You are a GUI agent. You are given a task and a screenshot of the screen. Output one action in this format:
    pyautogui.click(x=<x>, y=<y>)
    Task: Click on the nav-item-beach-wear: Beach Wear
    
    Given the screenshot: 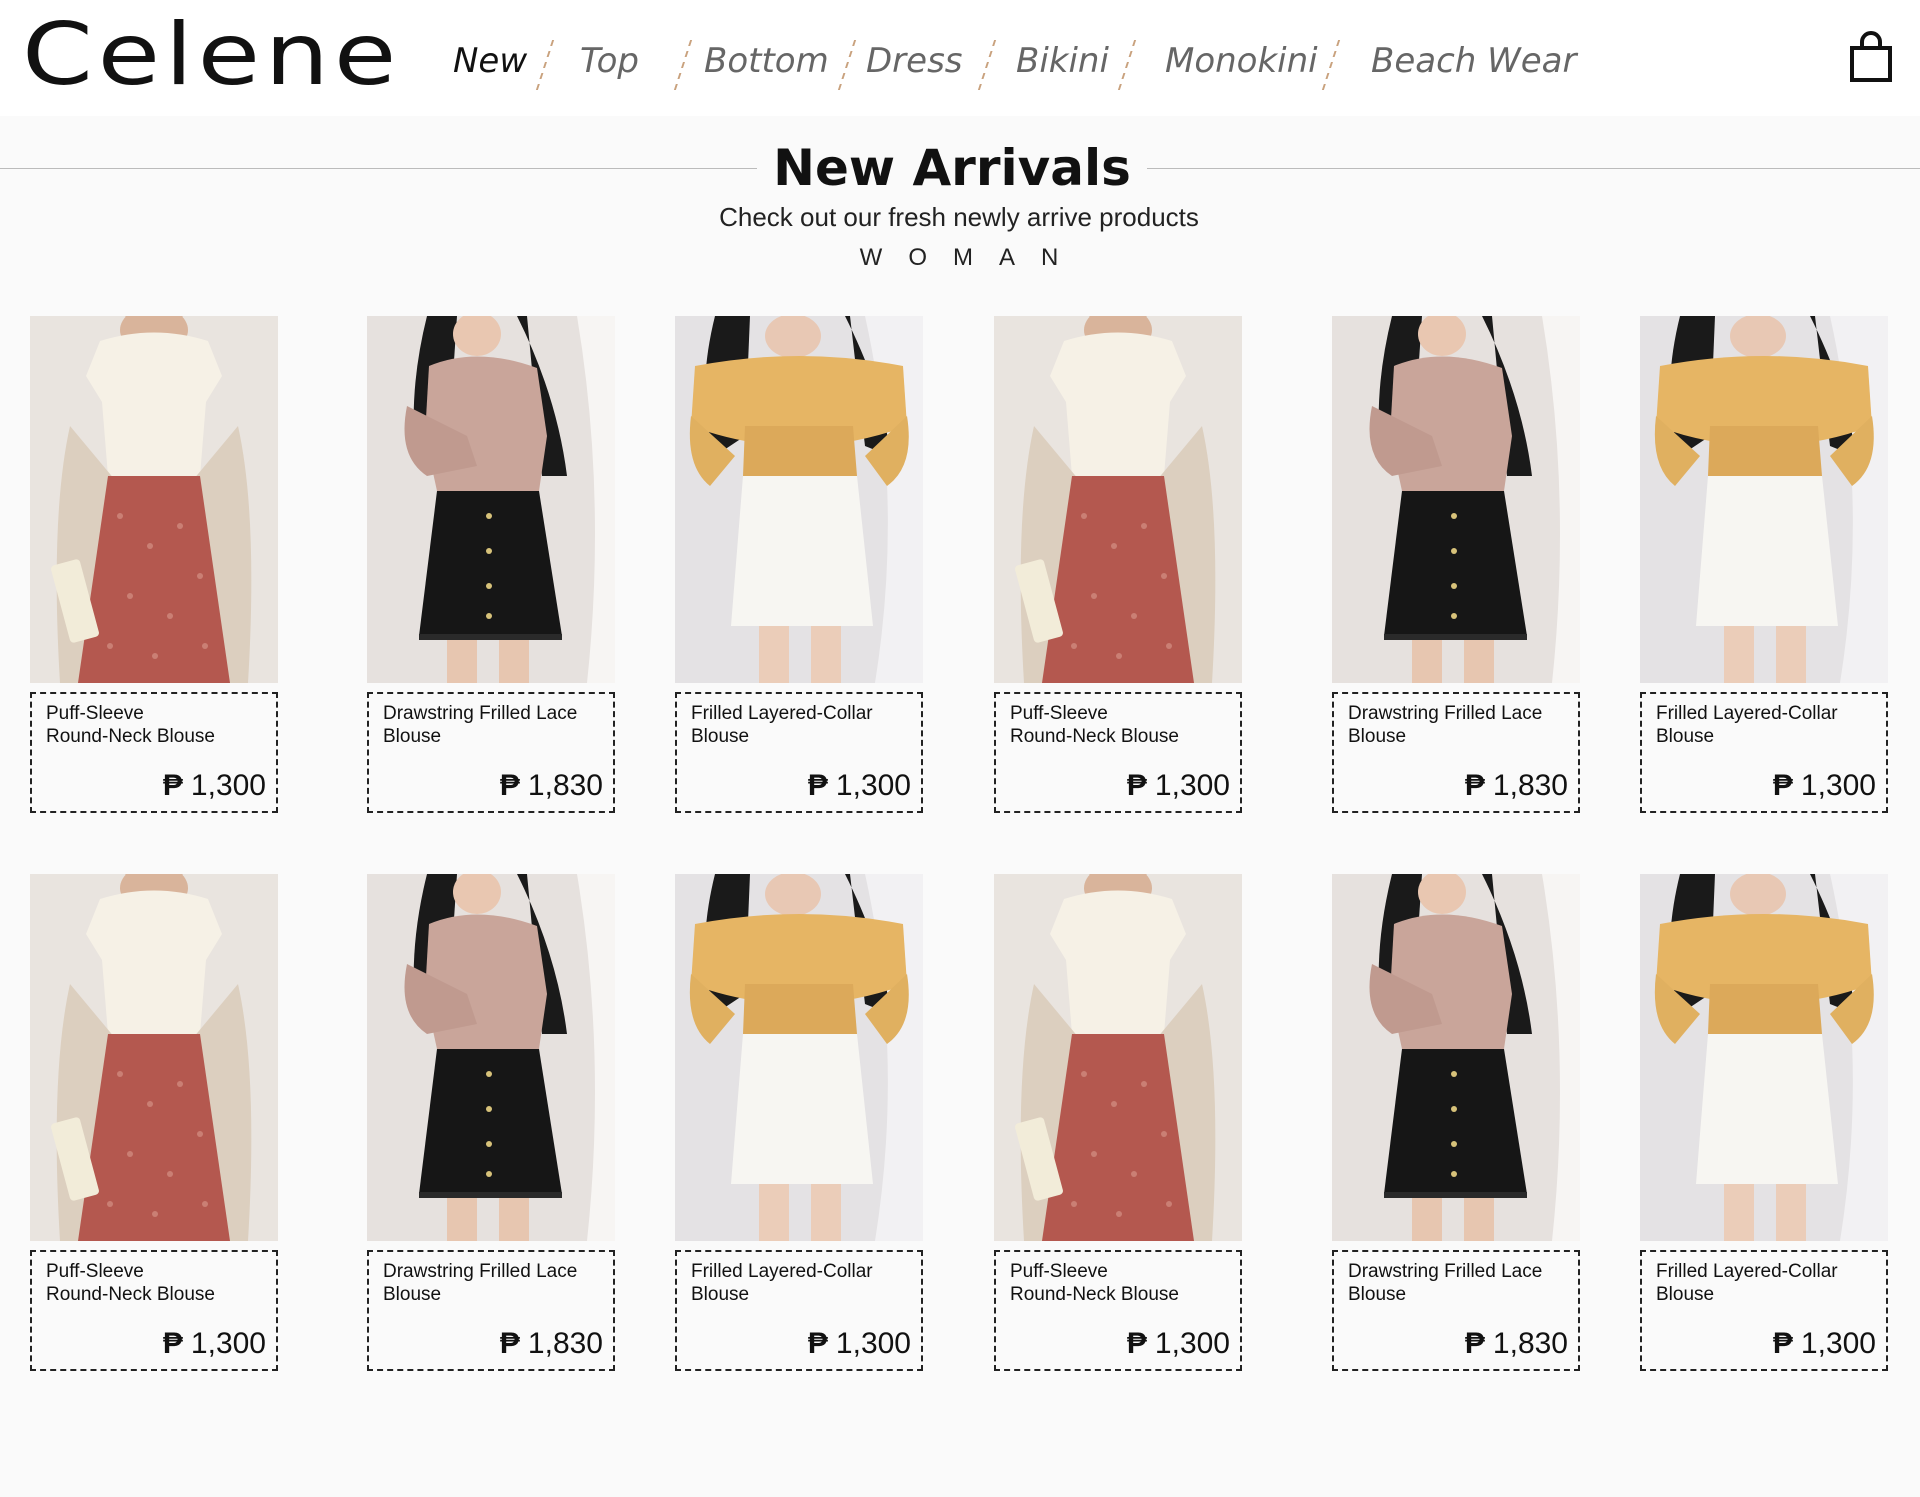 What is the action you would take?
    pyautogui.click(x=1473, y=61)
    